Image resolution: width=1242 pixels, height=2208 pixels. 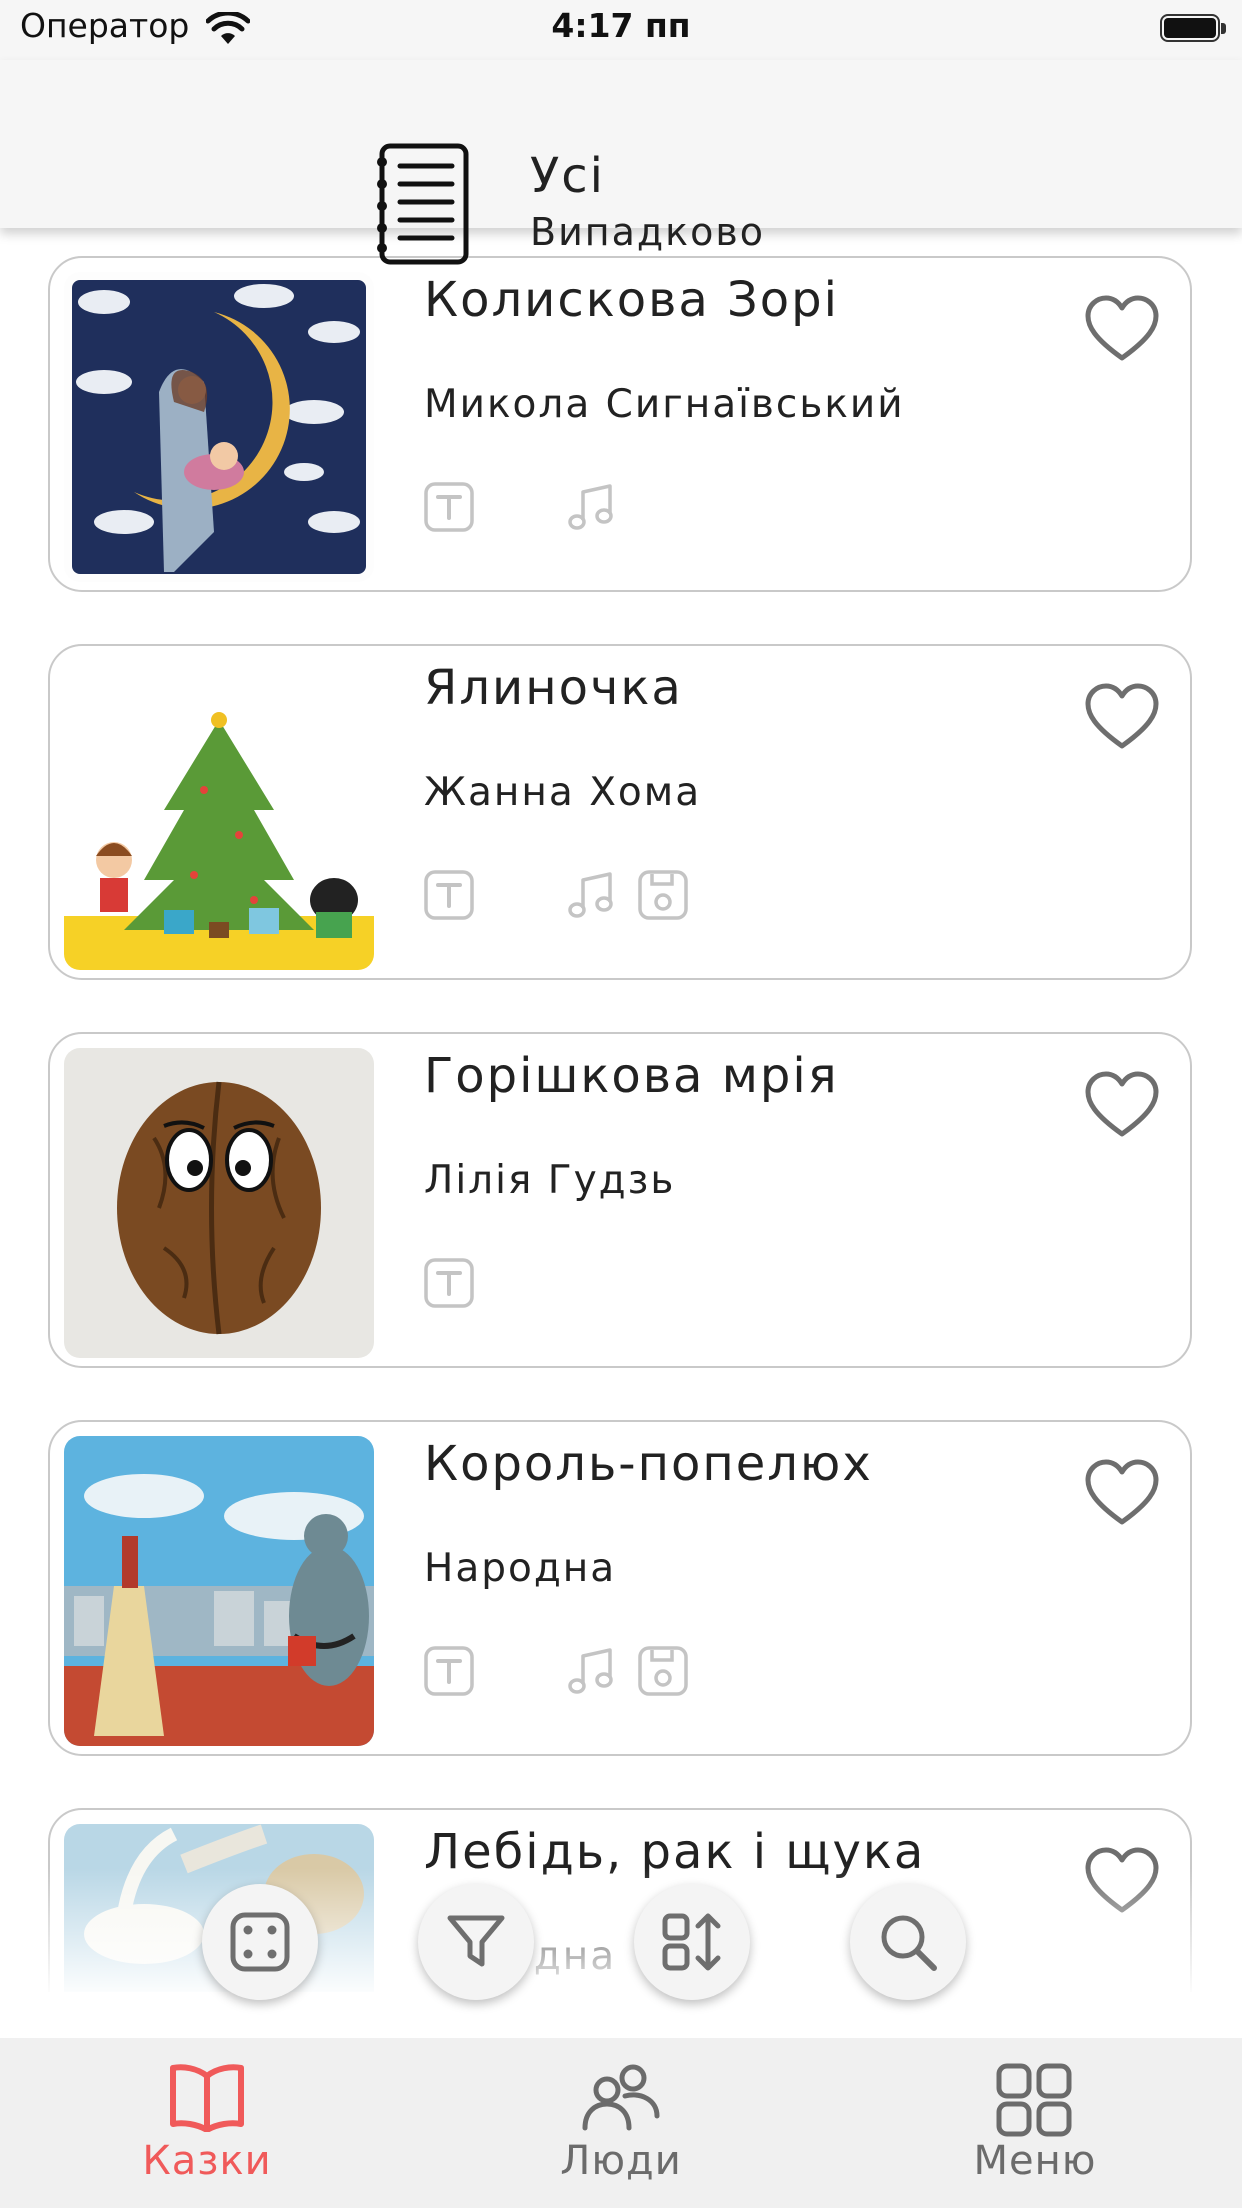 What do you see at coordinates (567, 176) in the screenshot?
I see `header-title: Усі` at bounding box center [567, 176].